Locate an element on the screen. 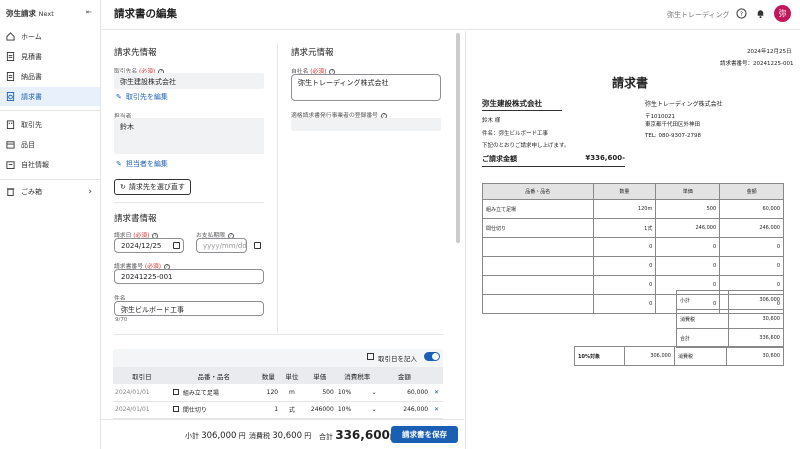 The width and height of the screenshot is (800, 449). help-icon: ? is located at coordinates (741, 13).